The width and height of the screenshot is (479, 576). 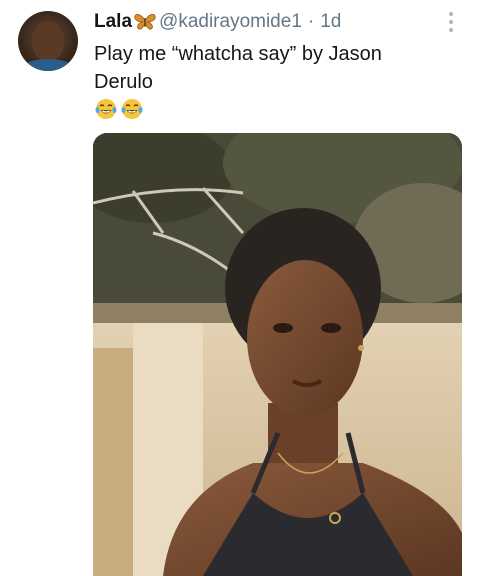 I want to click on avatar-face, so click(x=48, y=41).